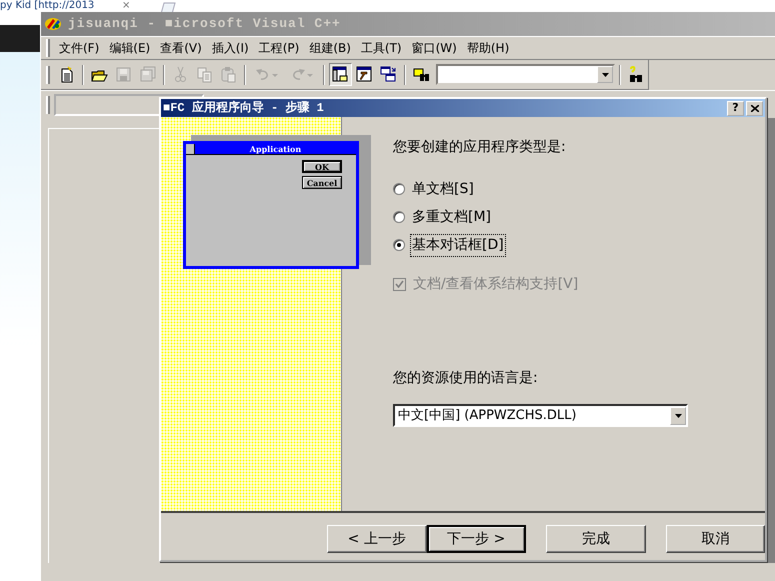 The height and width of the screenshot is (581, 775). I want to click on menu-item: 工程(P), so click(279, 48).